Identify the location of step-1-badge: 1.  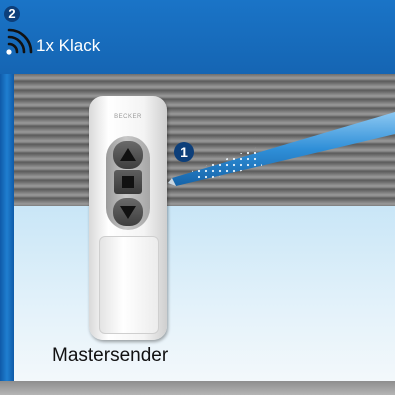
(184, 152).